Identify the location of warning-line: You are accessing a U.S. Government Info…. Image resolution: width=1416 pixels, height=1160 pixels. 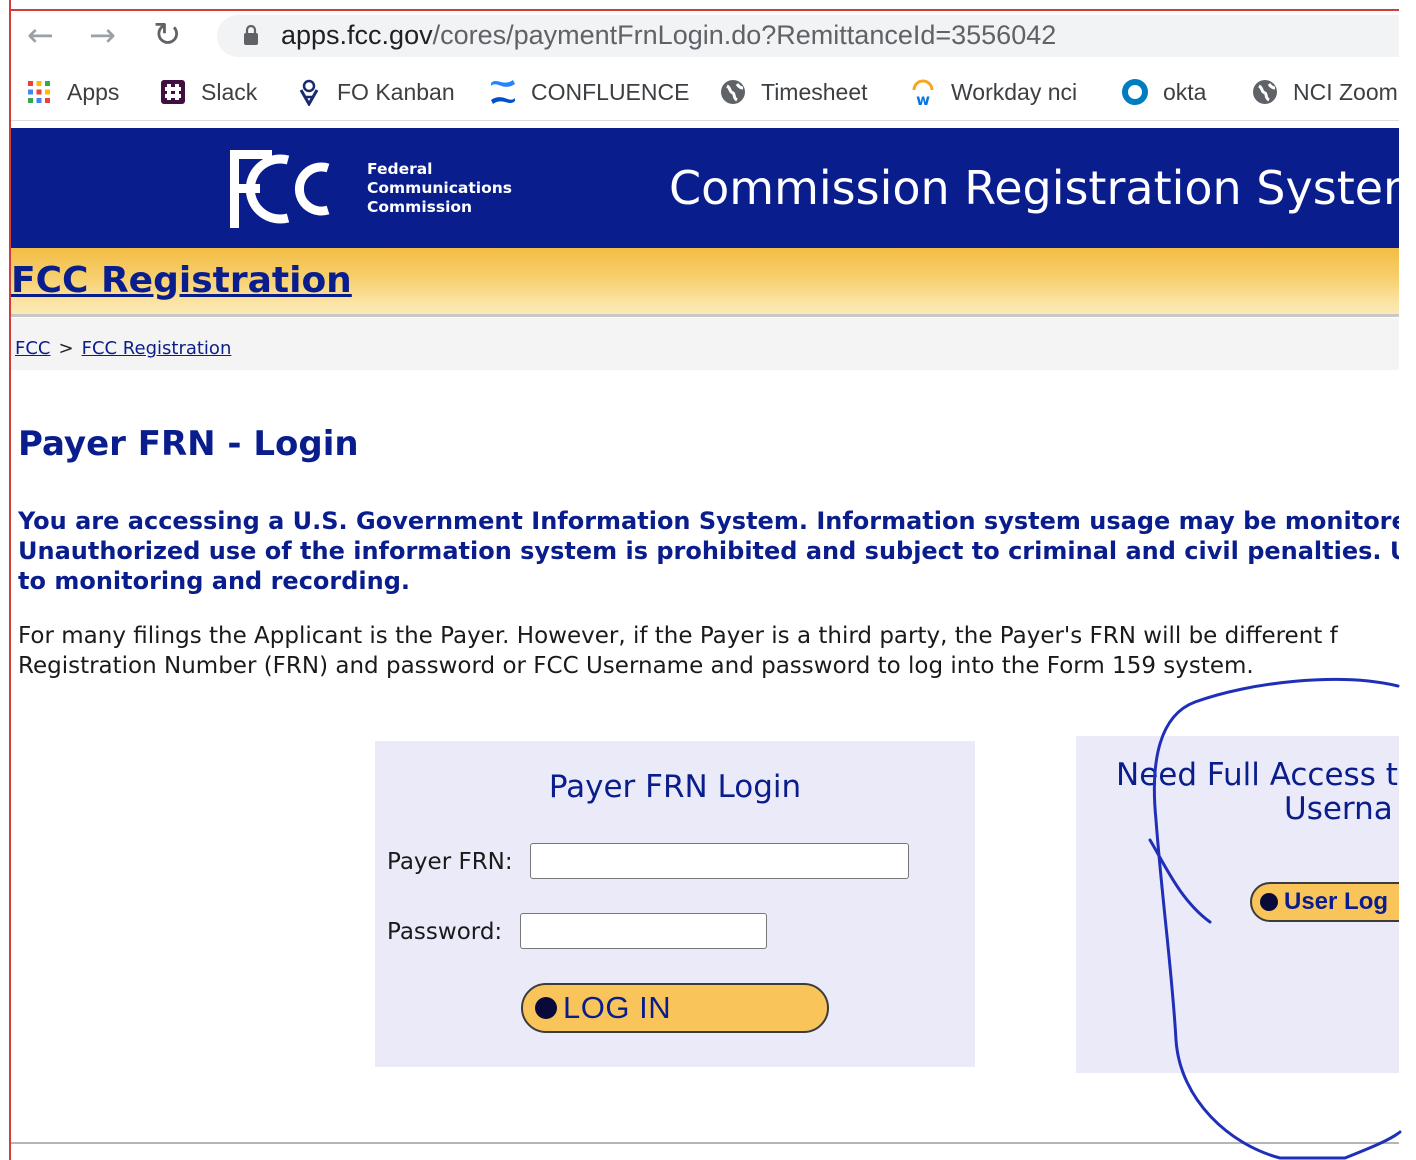
(708, 521).